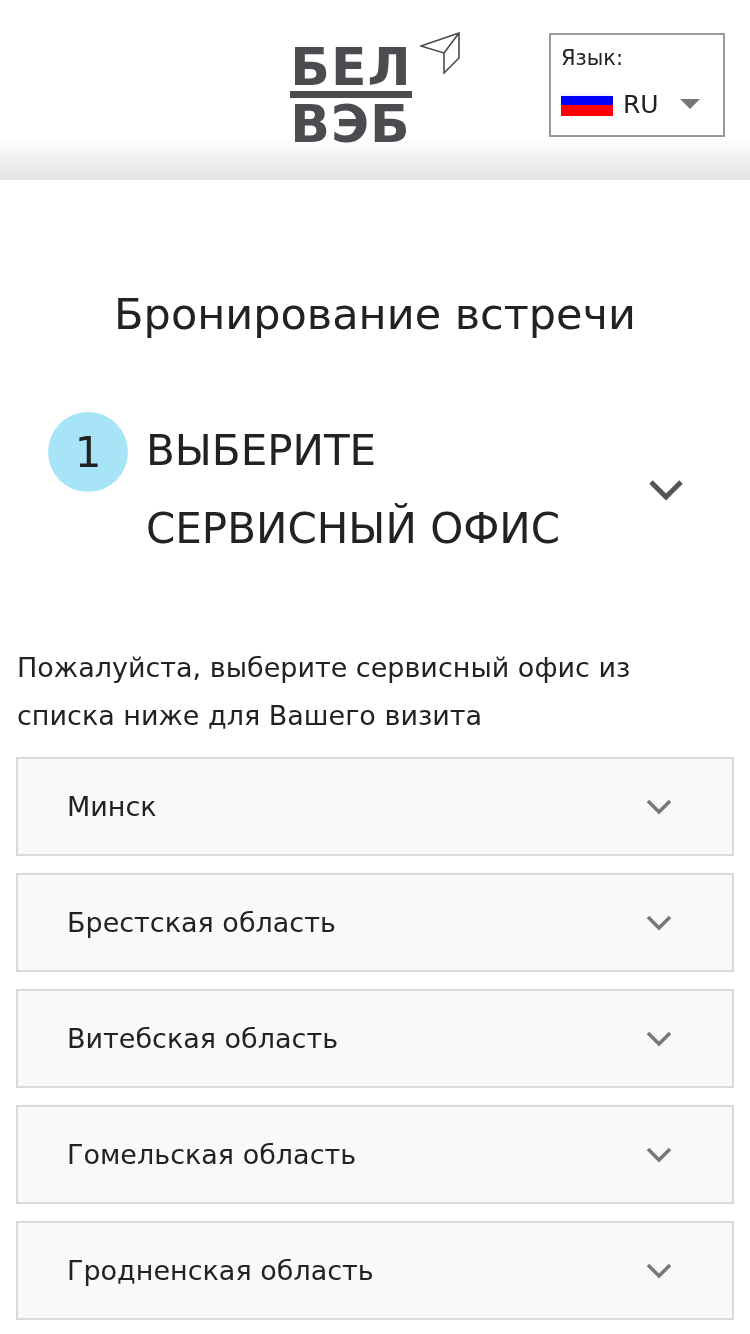  I want to click on instruction-text: Пожалуйста, выберите сервисный офис из списка ниже для Вашего визита, so click(324, 692).